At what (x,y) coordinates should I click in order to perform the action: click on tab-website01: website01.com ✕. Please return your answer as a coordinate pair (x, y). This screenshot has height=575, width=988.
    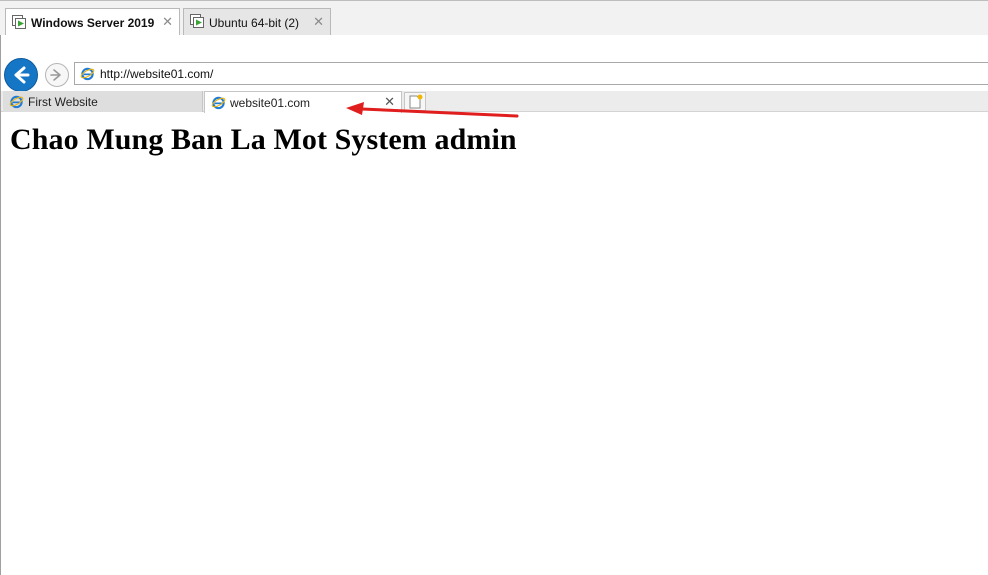
    Looking at the image, I should click on (303, 102).